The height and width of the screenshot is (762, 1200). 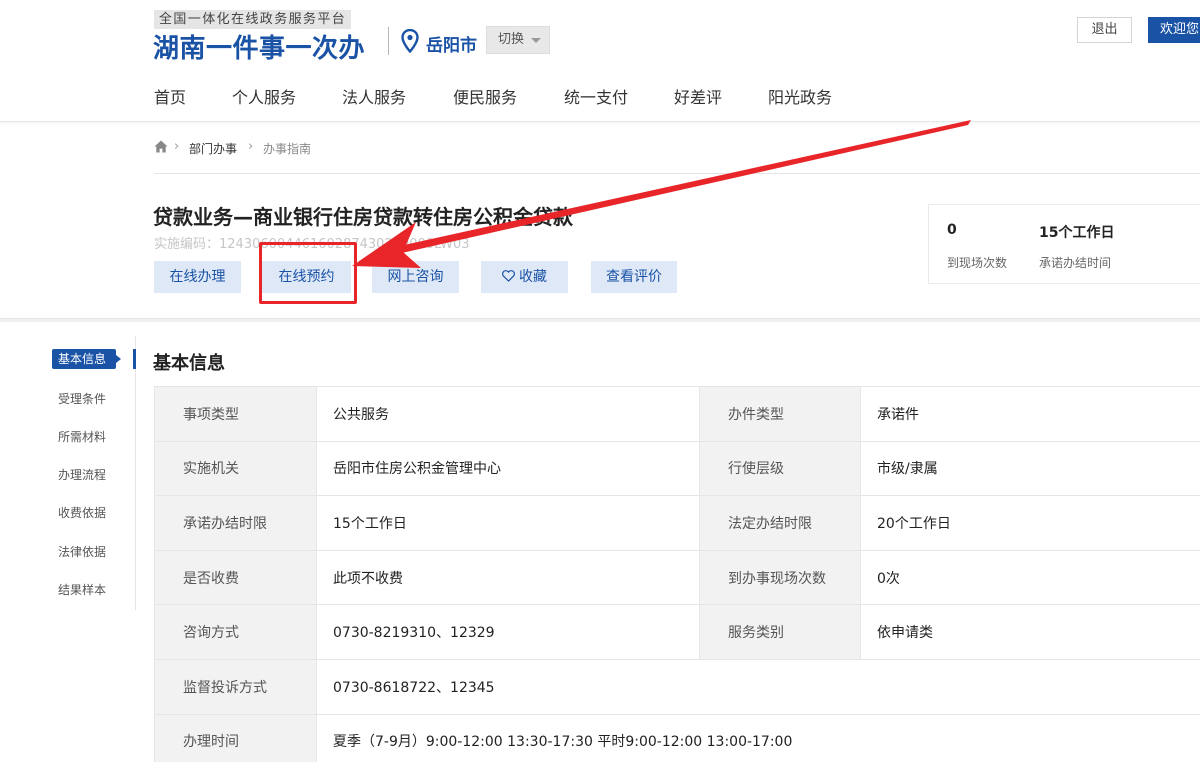 What do you see at coordinates (634, 277) in the screenshot?
I see `view-reviews-button: 查看评价` at bounding box center [634, 277].